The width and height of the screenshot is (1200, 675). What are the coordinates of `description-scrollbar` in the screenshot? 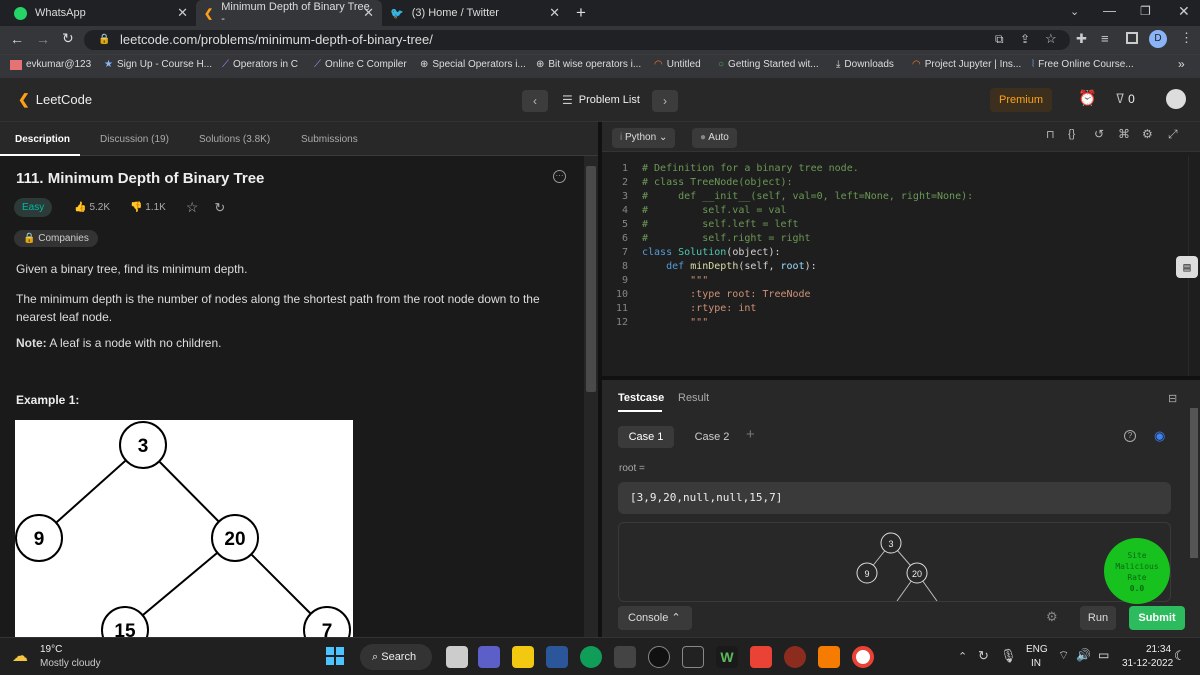 It's located at (591, 396).